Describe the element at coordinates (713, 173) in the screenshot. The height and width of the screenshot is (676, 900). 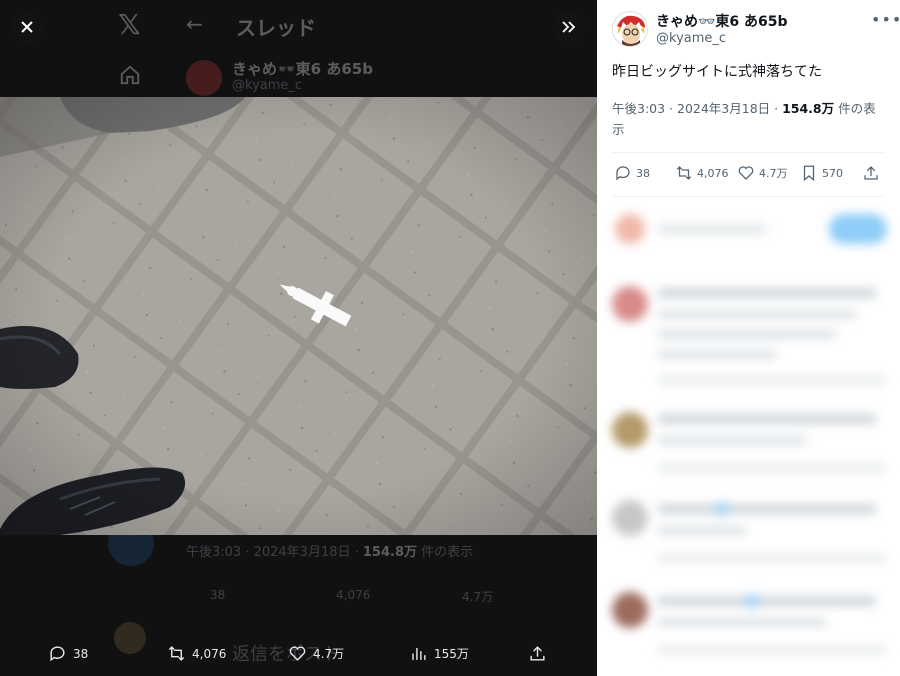
I see `repost-count: 4,076` at that location.